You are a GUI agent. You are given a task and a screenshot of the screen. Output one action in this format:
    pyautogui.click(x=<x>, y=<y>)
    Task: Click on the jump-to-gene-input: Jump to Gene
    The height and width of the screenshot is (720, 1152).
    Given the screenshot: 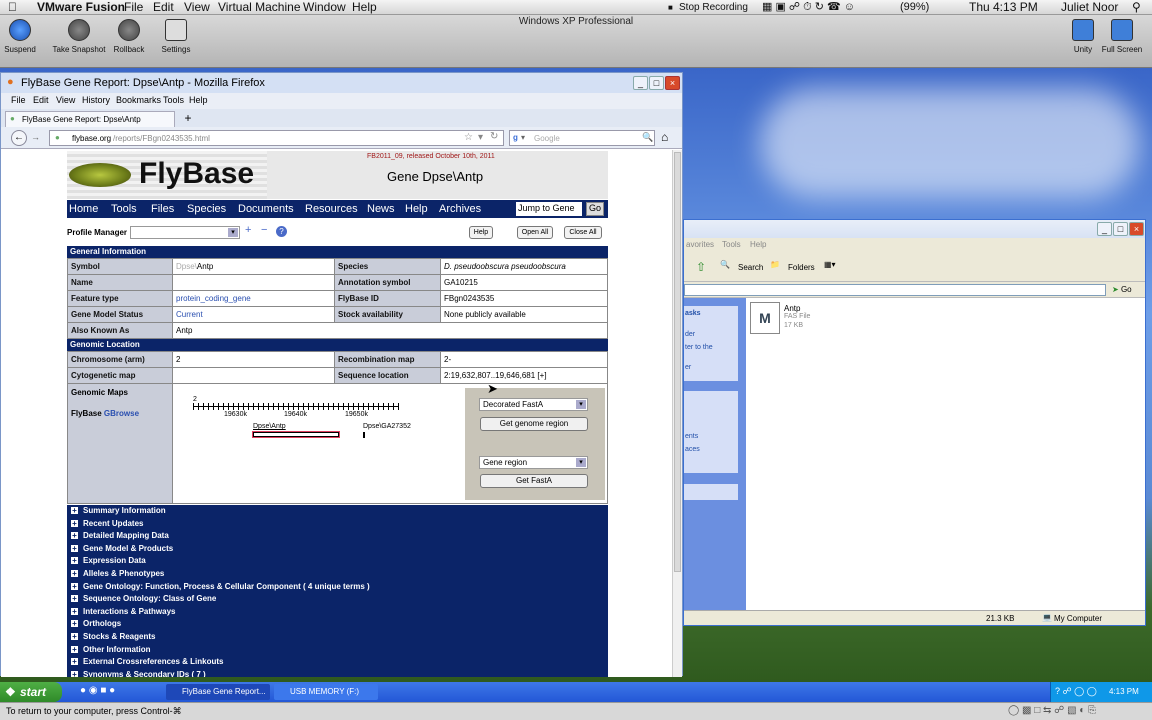 What is the action you would take?
    pyautogui.click(x=549, y=209)
    